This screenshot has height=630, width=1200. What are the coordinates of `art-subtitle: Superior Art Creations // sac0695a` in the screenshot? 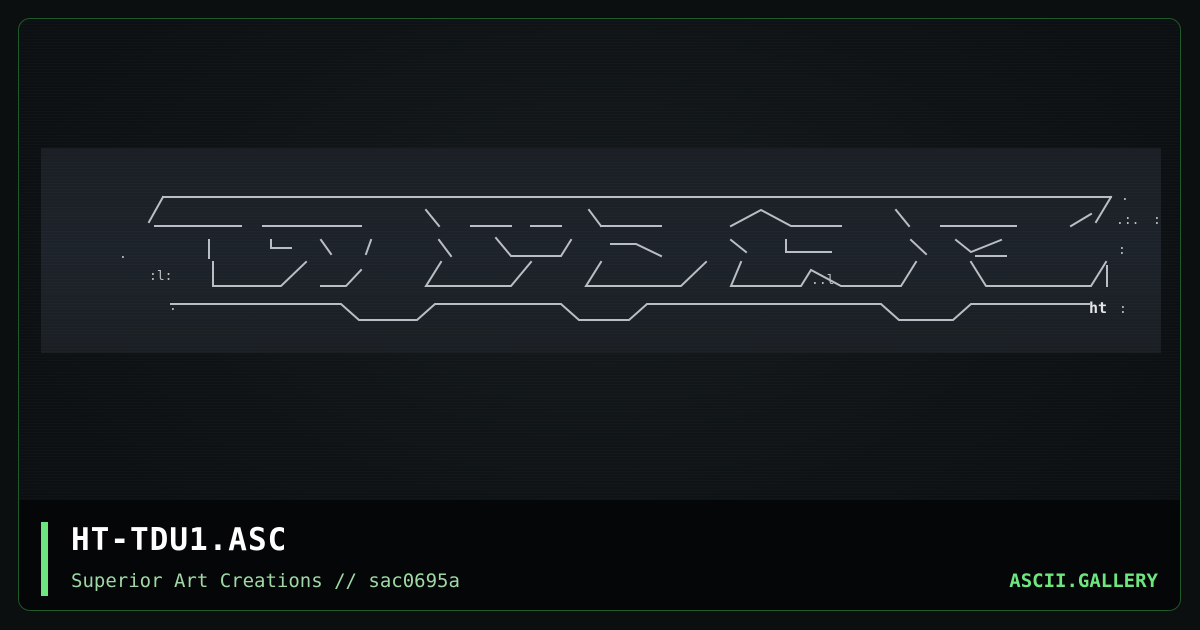 It's located at (265, 581).